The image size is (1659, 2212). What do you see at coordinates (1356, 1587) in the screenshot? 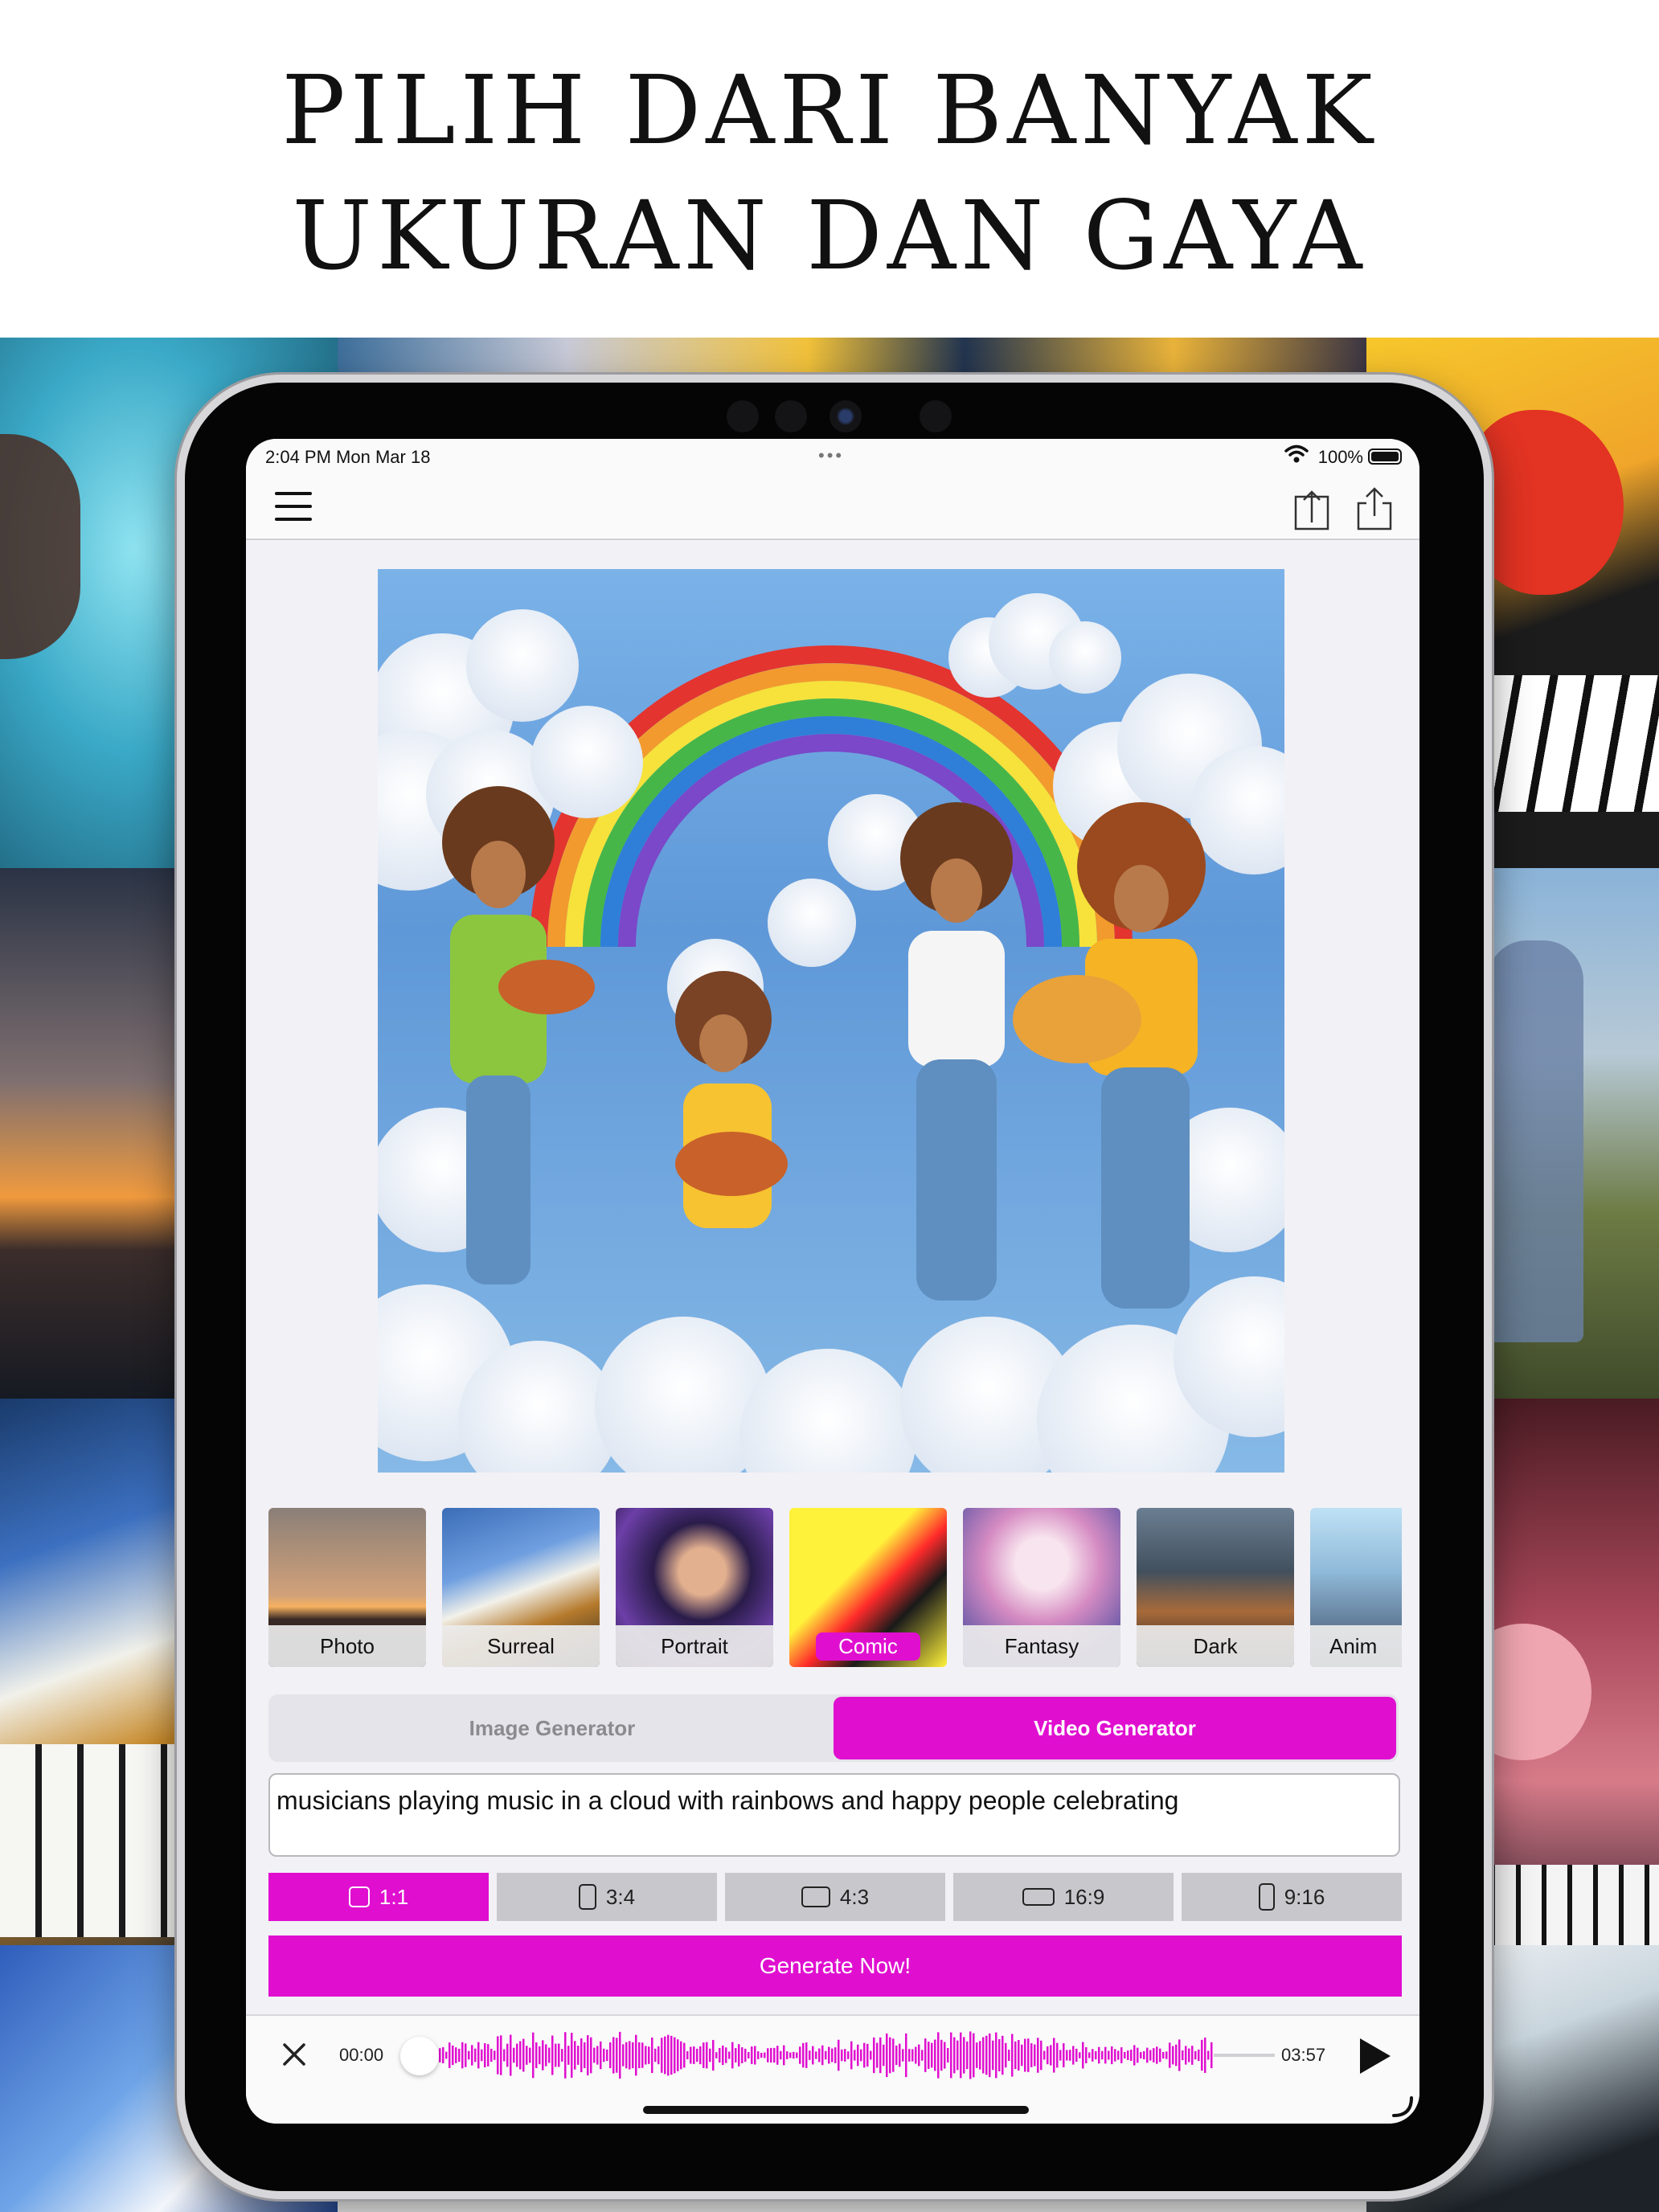
I see `style-option-anim: Anim` at bounding box center [1356, 1587].